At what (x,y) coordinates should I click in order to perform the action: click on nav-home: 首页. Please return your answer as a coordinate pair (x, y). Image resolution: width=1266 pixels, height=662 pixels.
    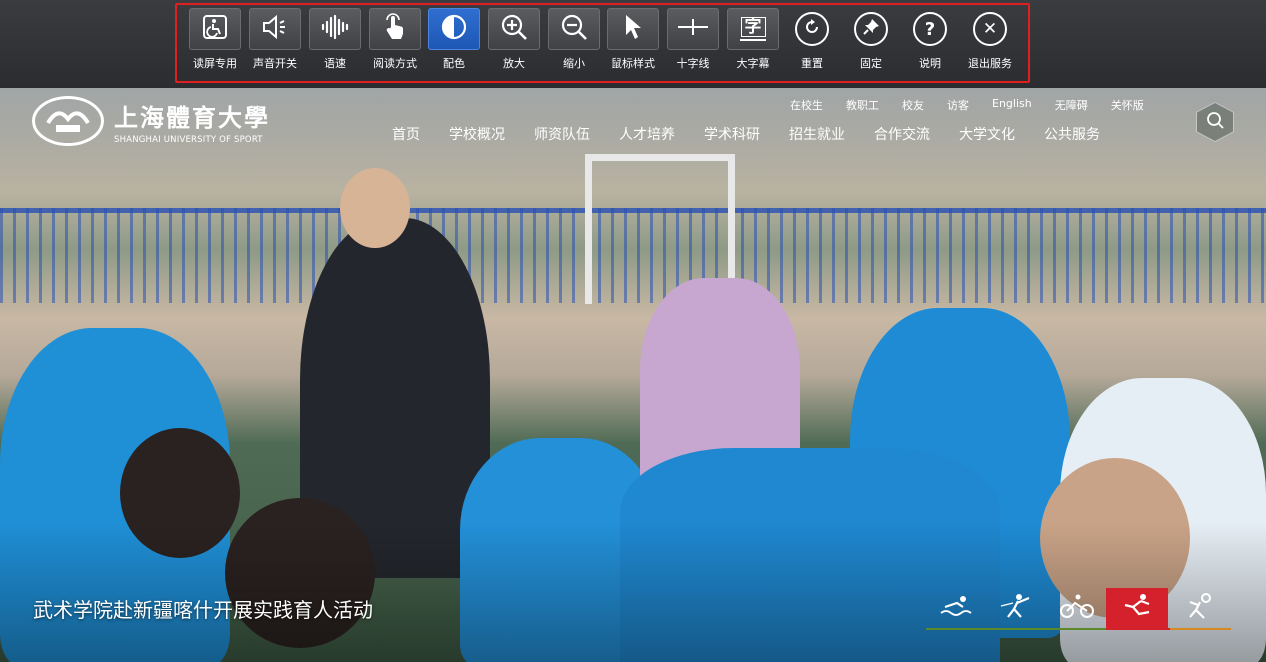
    Looking at the image, I should click on (406, 134).